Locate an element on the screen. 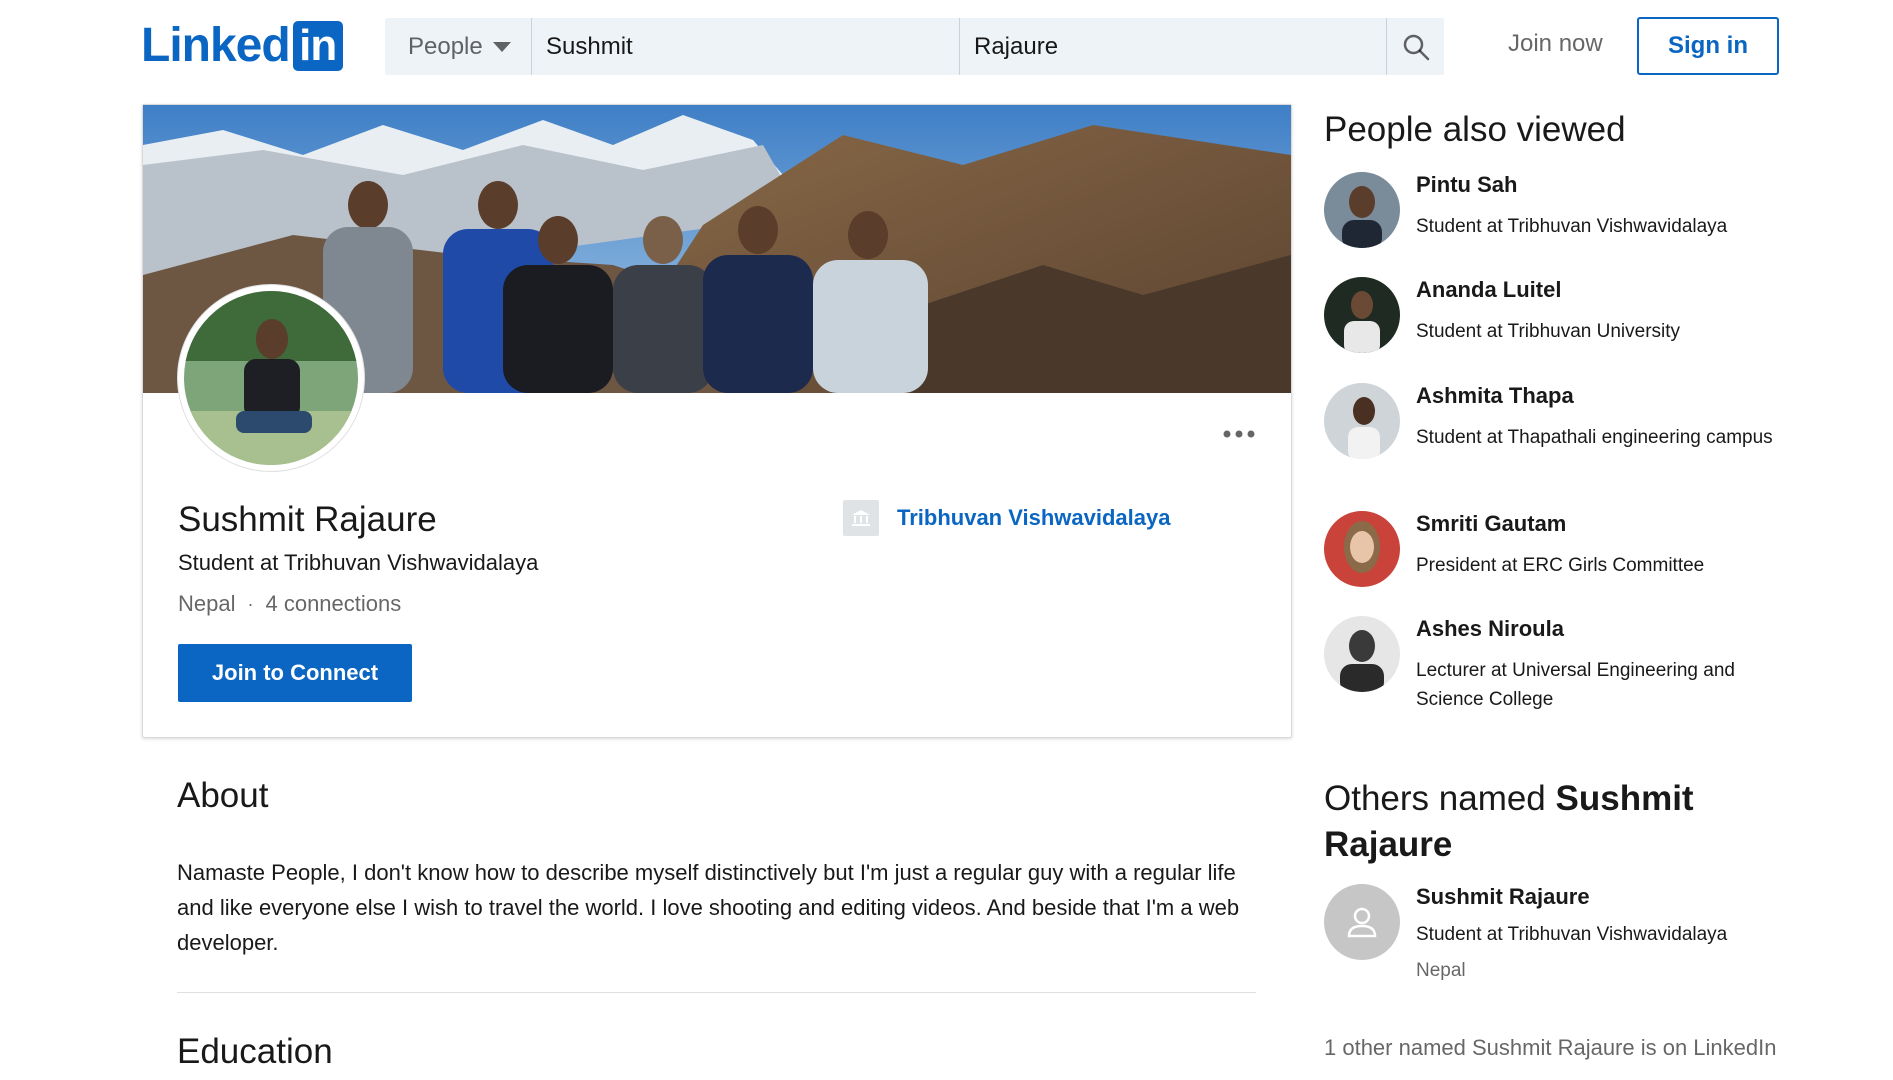  profile-location-line: Nepal · 4 connections is located at coordinates (289, 604).